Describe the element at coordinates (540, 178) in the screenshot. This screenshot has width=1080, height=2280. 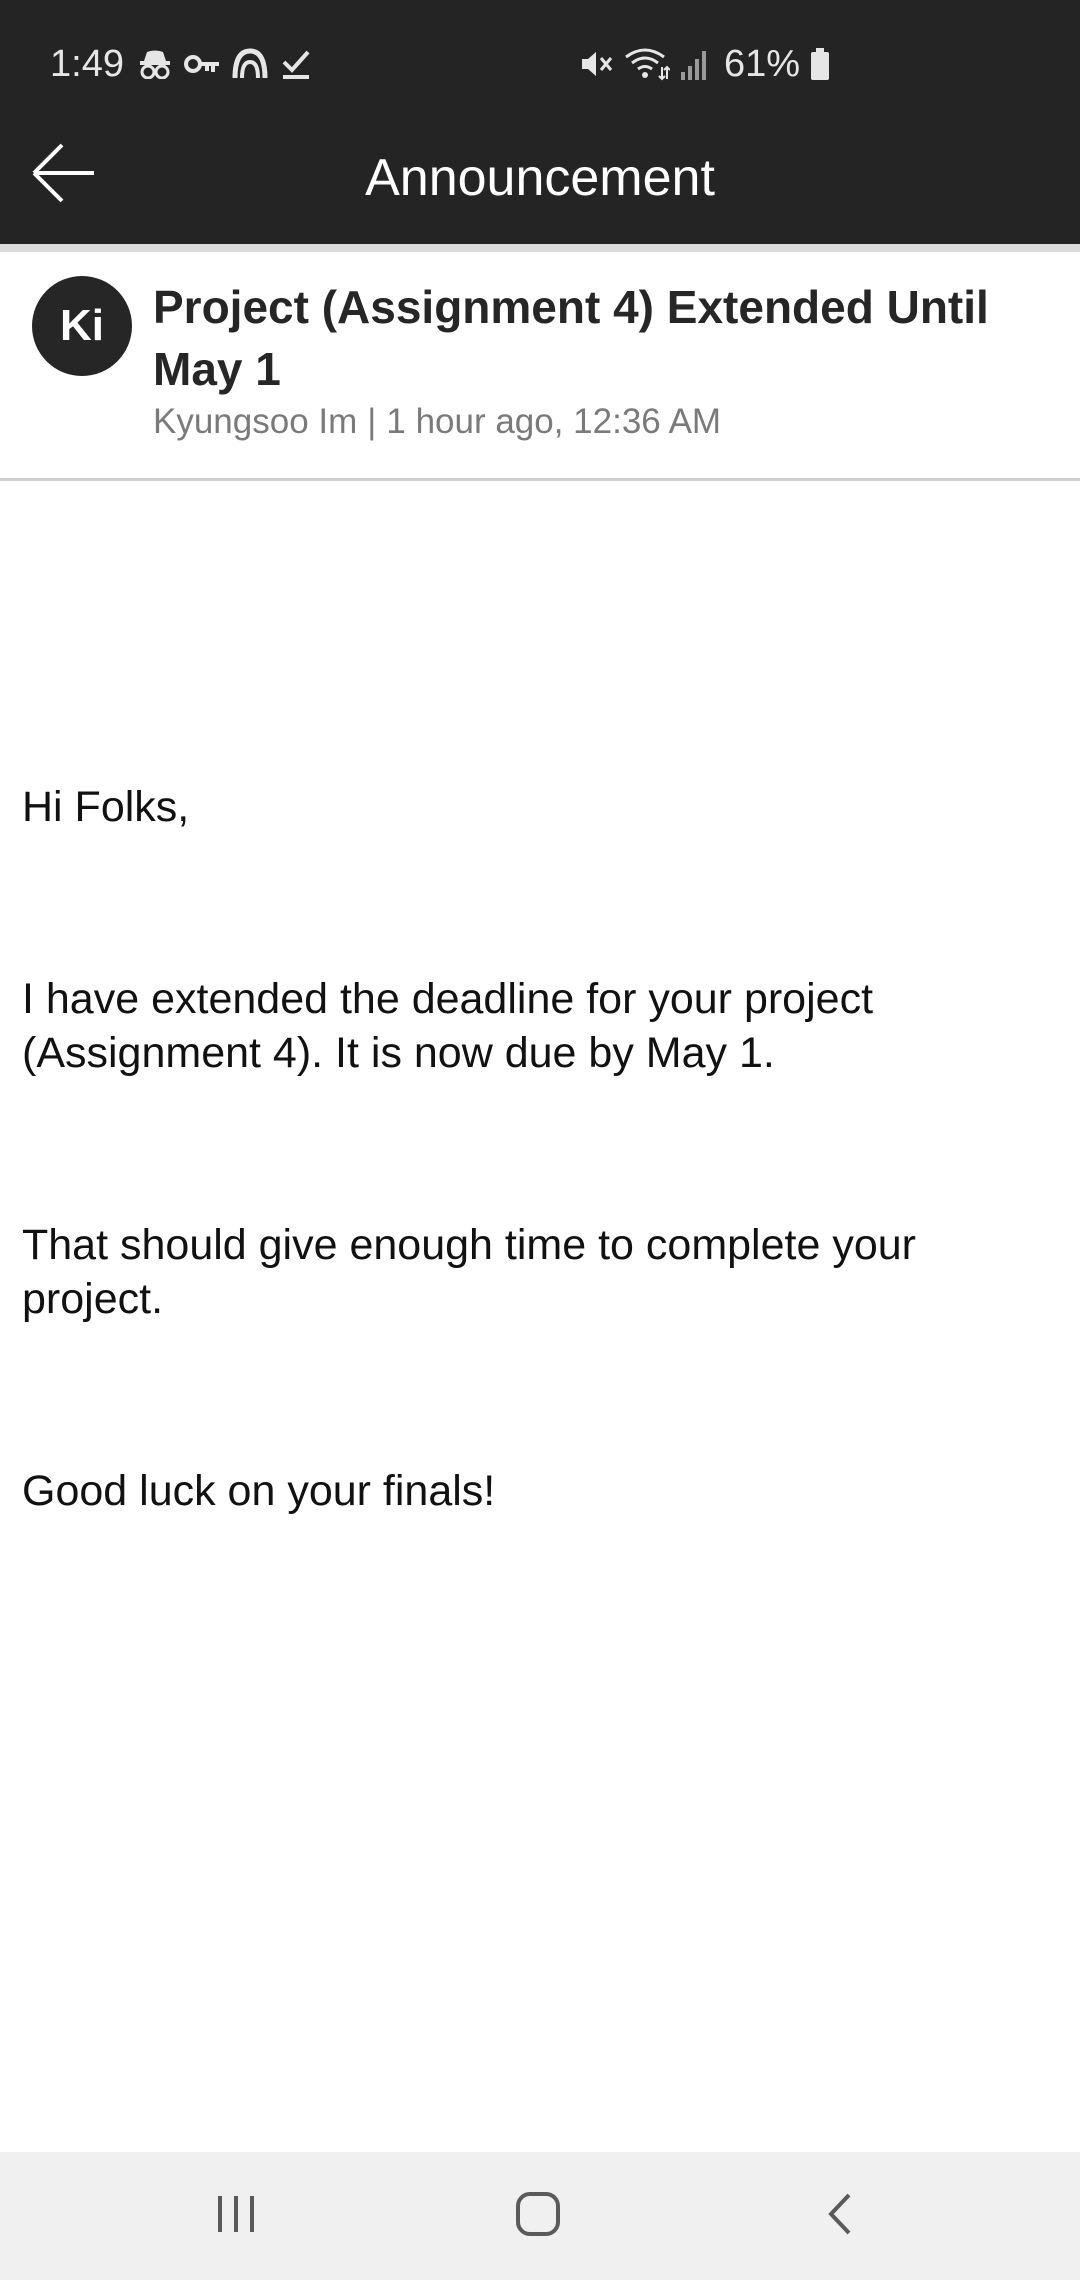
I see `page-title: Announcement` at that location.